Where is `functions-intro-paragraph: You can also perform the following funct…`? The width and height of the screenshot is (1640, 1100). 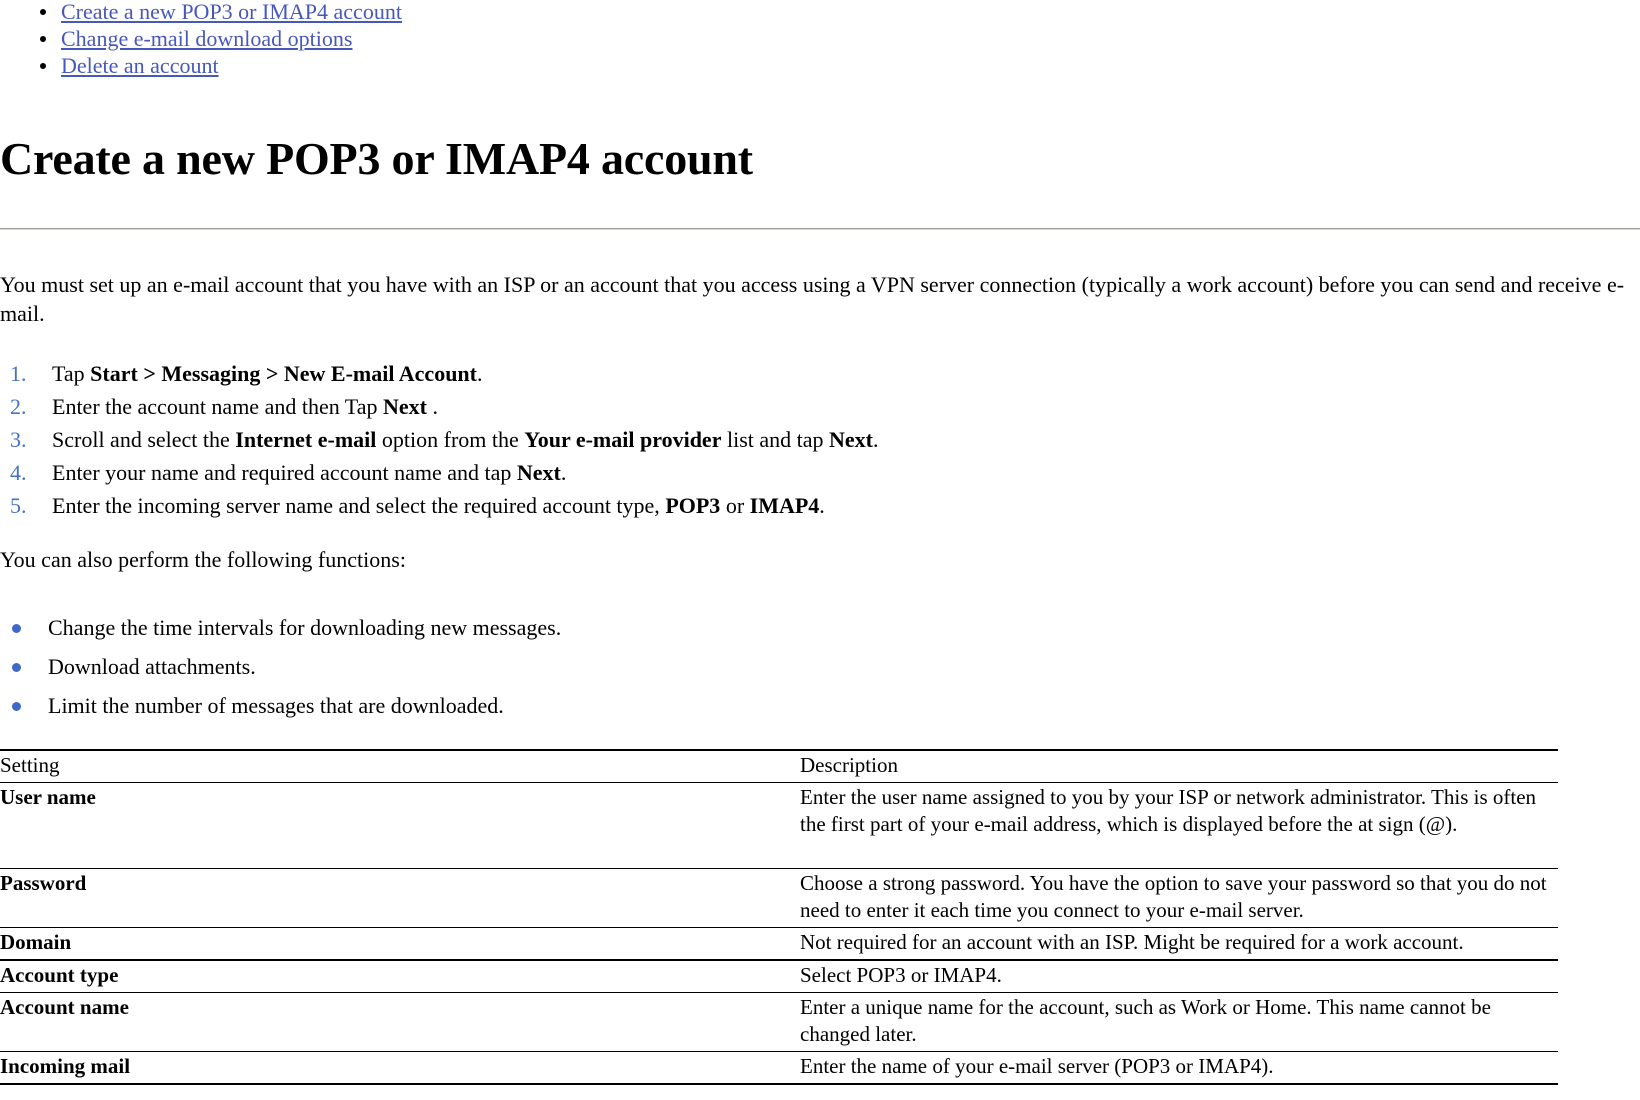 functions-intro-paragraph: You can also perform the following funct… is located at coordinates (203, 559).